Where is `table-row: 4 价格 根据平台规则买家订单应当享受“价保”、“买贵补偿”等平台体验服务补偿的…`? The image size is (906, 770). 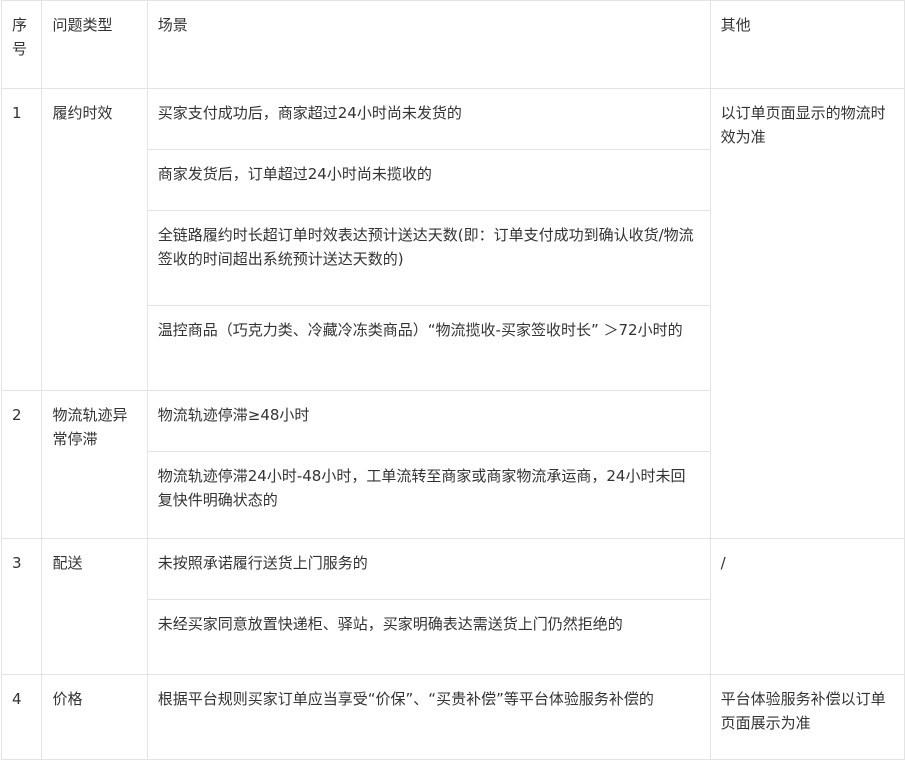
table-row: 4 价格 根据平台规则买家订单应当享受“价保”、“买贵补偿”等平台体验服务补偿的… is located at coordinates (453, 717).